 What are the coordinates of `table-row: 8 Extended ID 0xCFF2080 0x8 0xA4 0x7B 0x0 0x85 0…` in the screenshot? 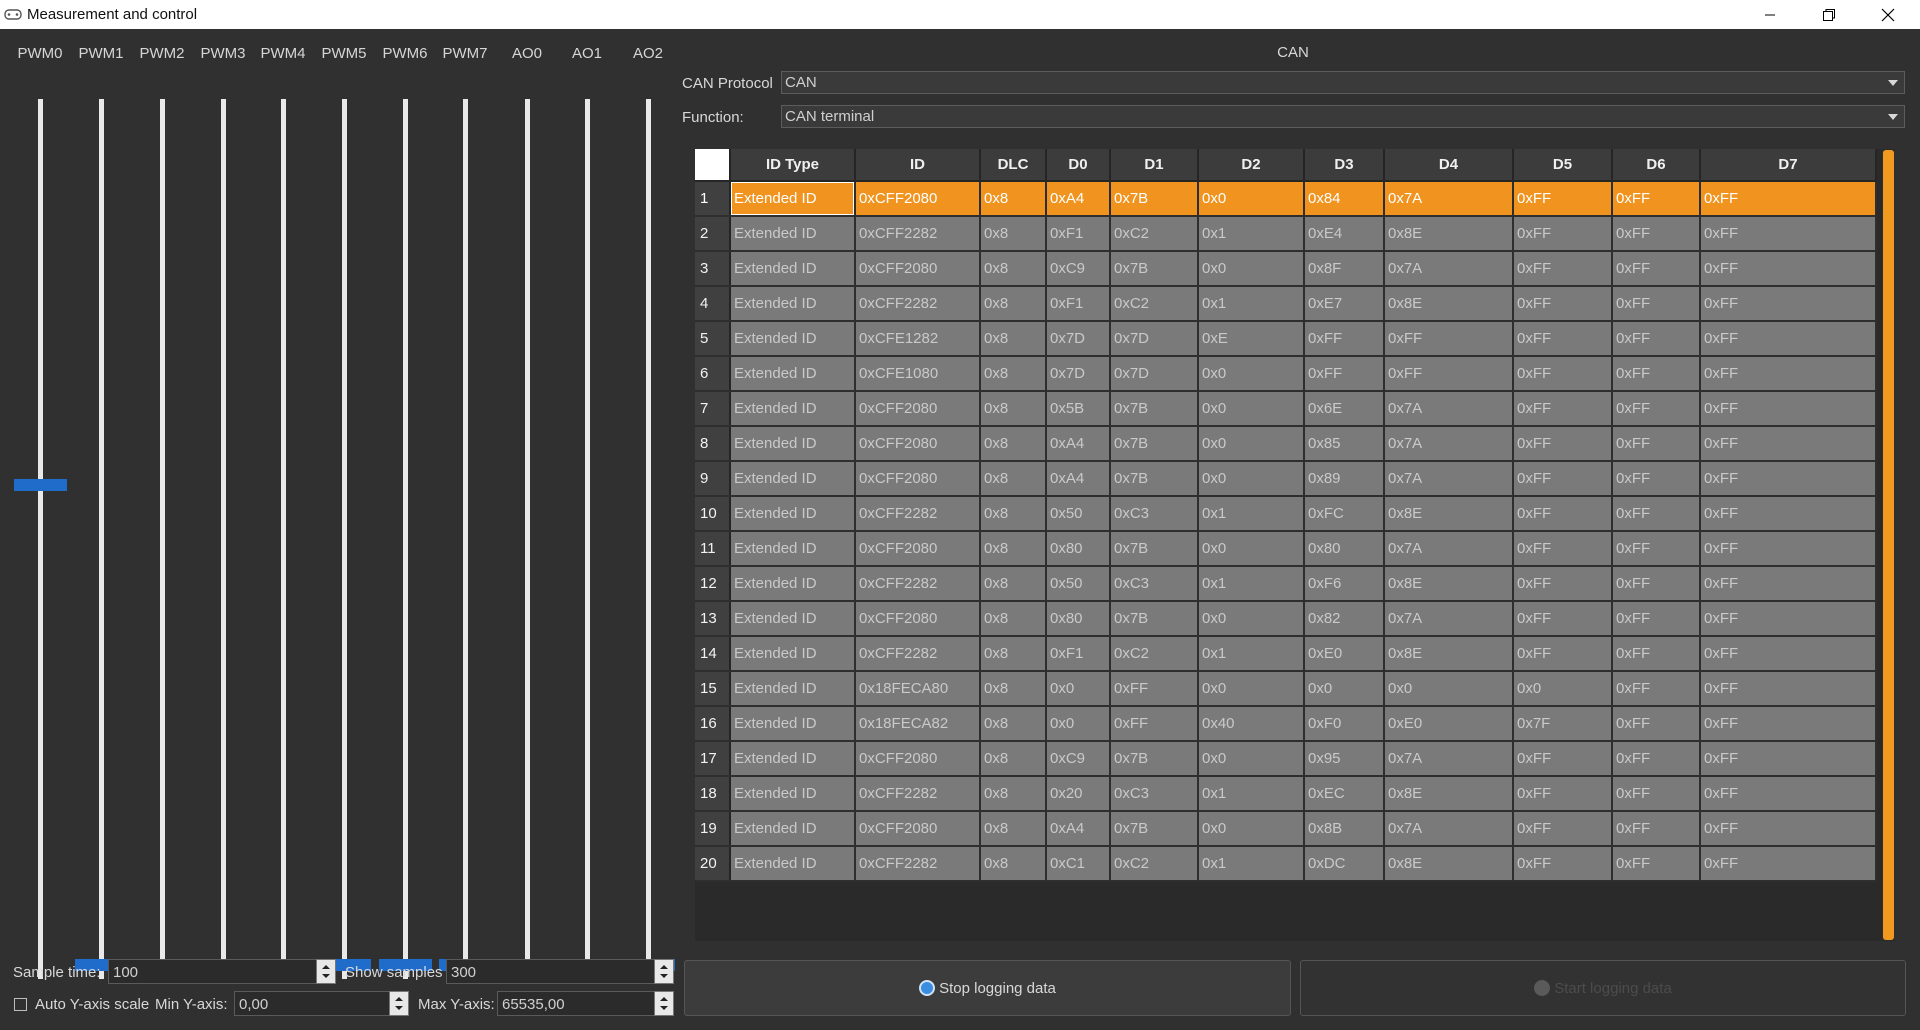 It's located at (1286, 444).